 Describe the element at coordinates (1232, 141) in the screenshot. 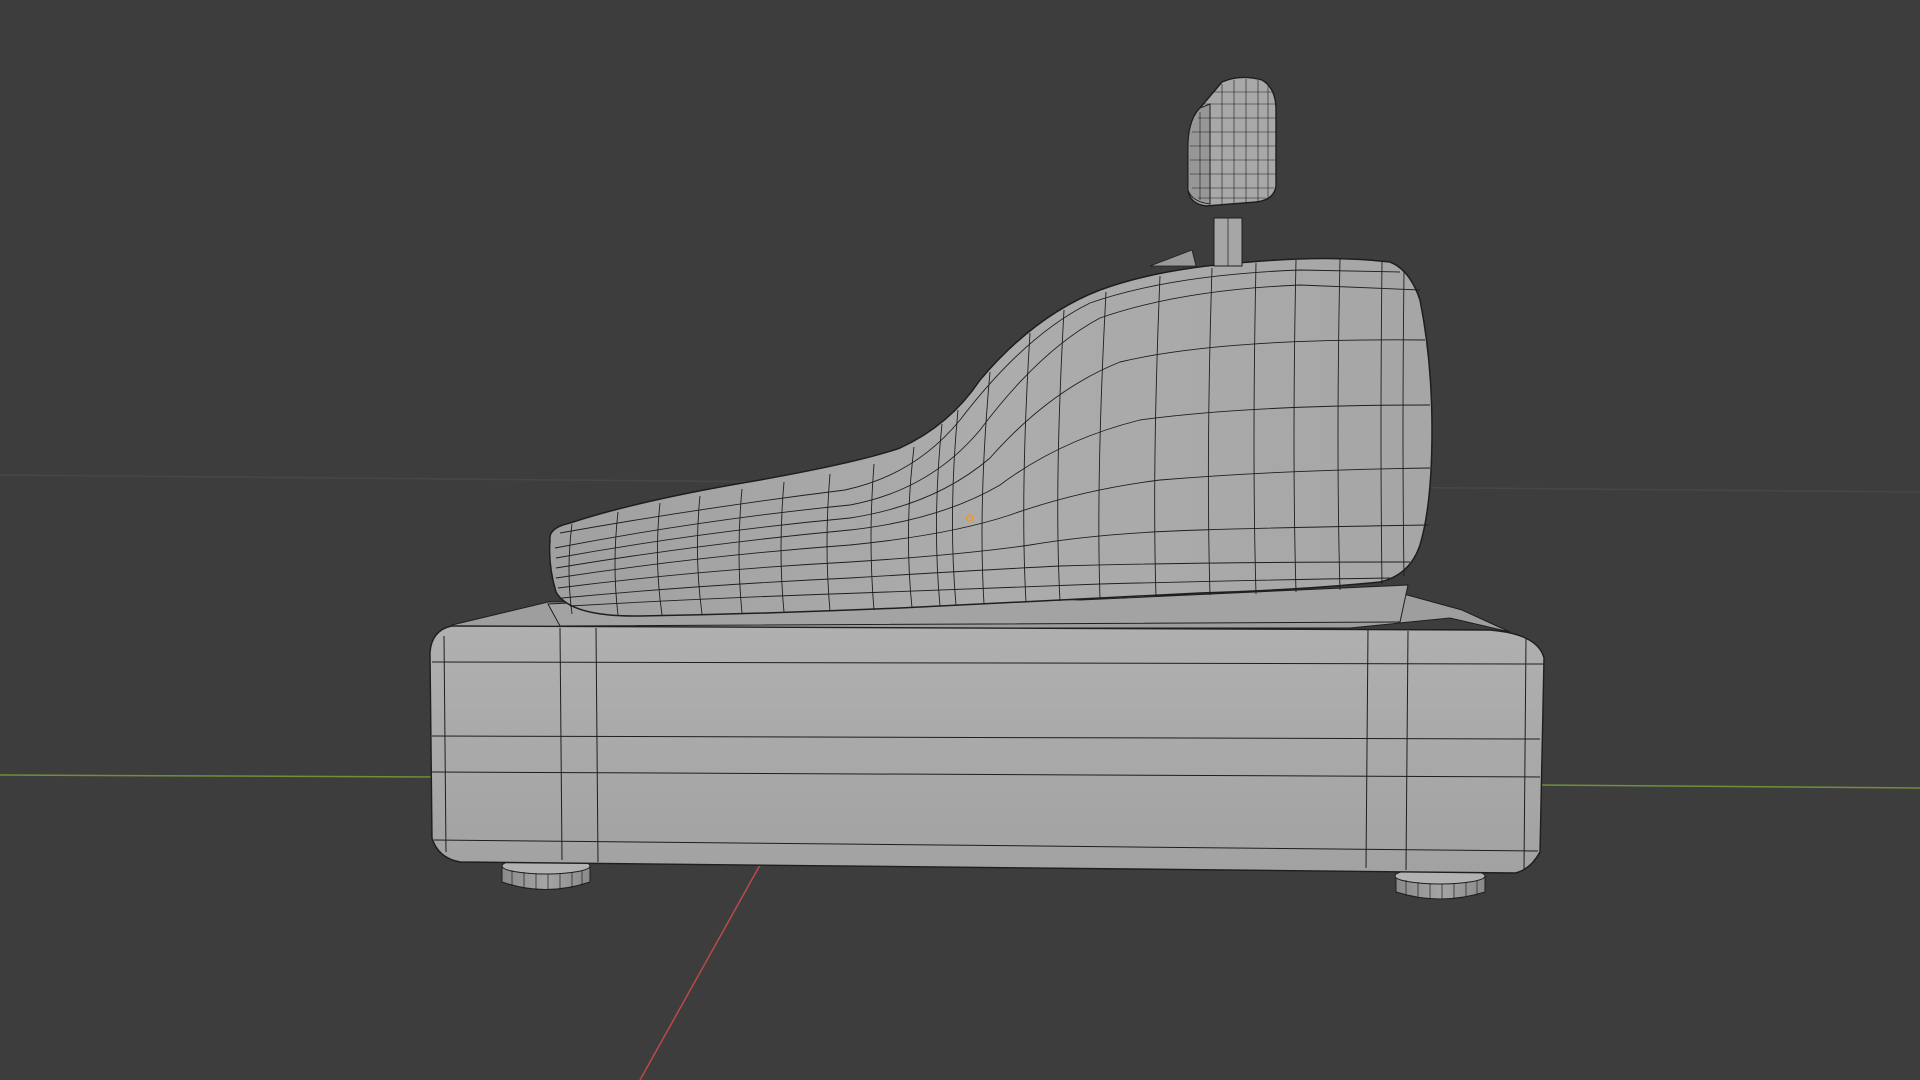

I see `display` at that location.